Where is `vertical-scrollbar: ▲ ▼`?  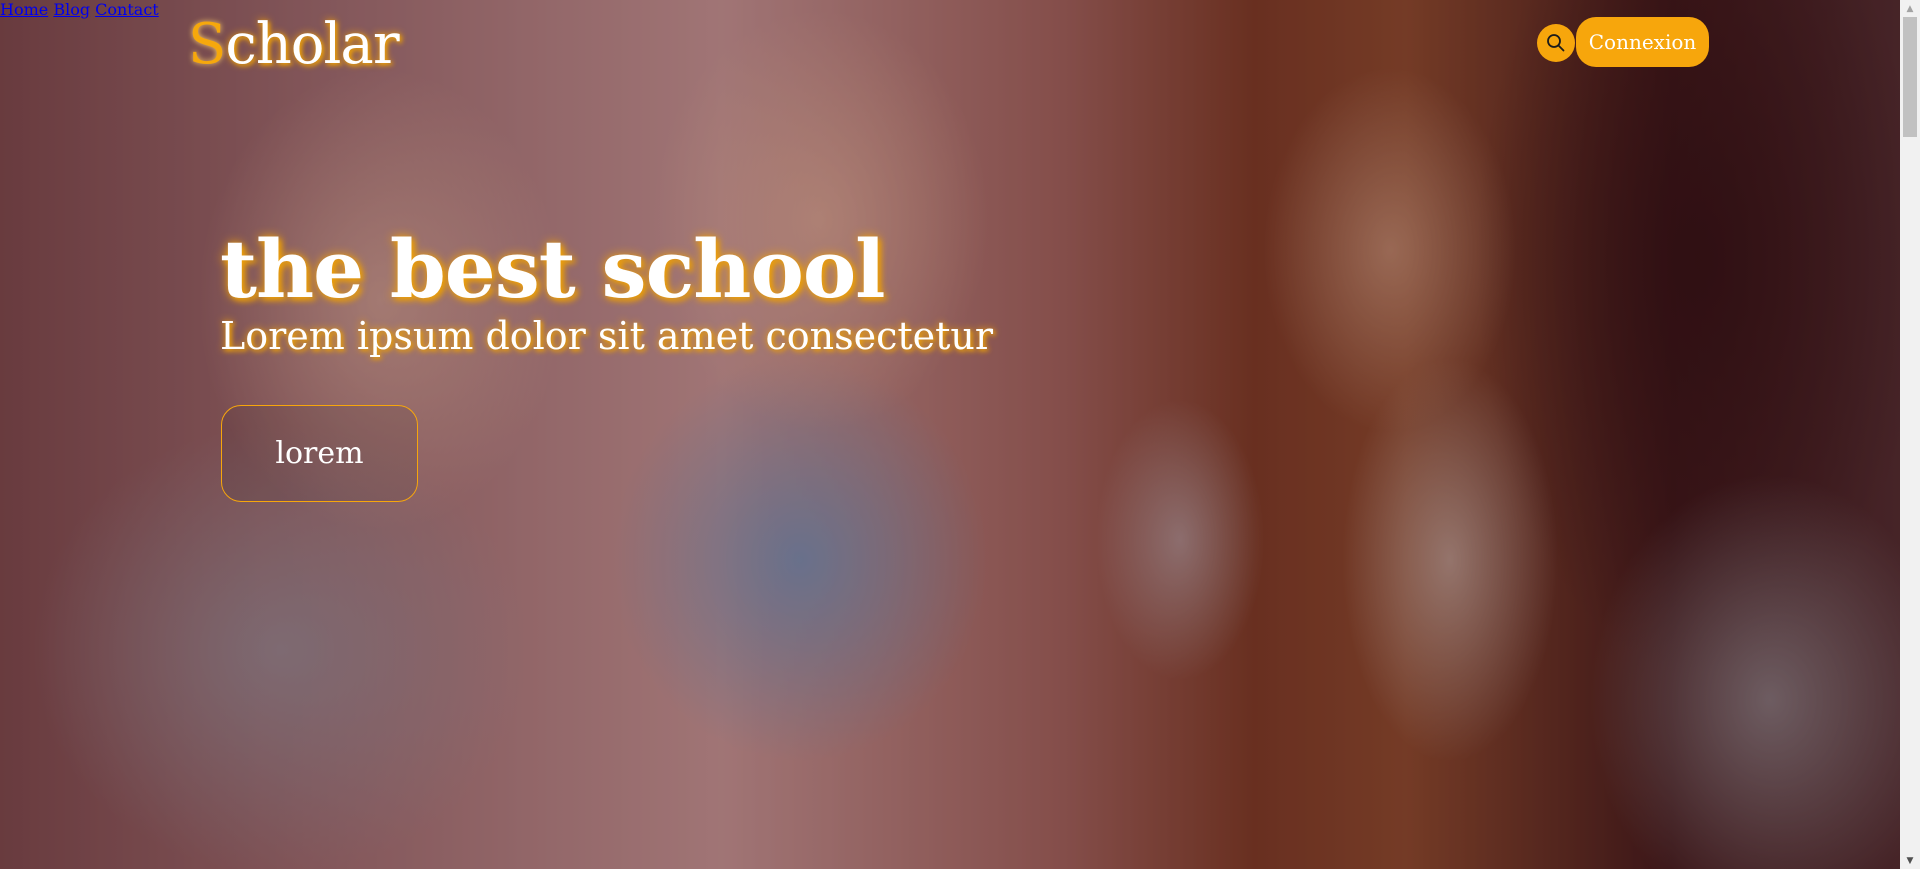 vertical-scrollbar: ▲ ▼ is located at coordinates (1910, 434).